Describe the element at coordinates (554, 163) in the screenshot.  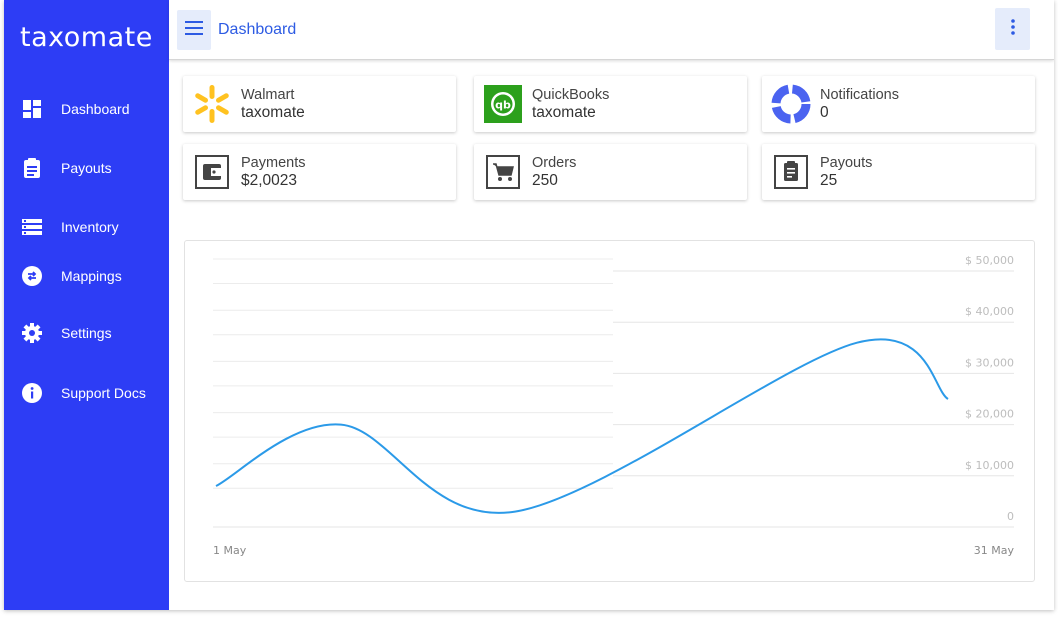
I see `card-title: Orders` at that location.